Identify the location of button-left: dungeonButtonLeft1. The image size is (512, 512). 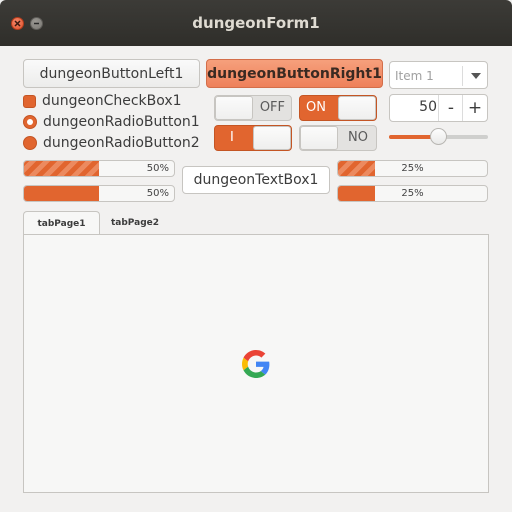
(111, 73).